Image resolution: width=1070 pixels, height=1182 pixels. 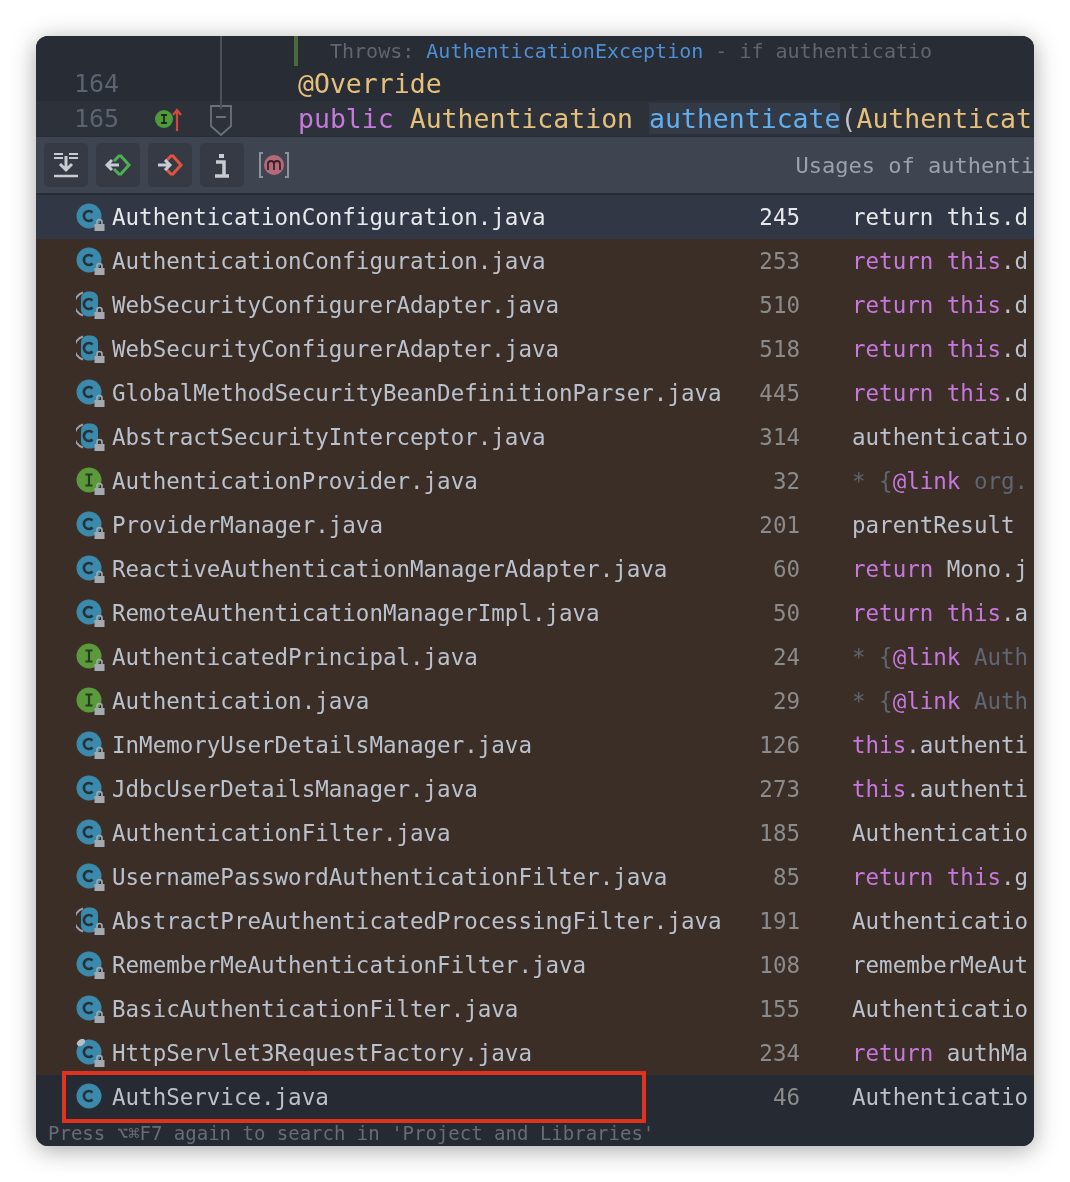 I want to click on usage-row: AuthenticatedPrincipal.java 24 * {@link Auth, so click(x=535, y=657).